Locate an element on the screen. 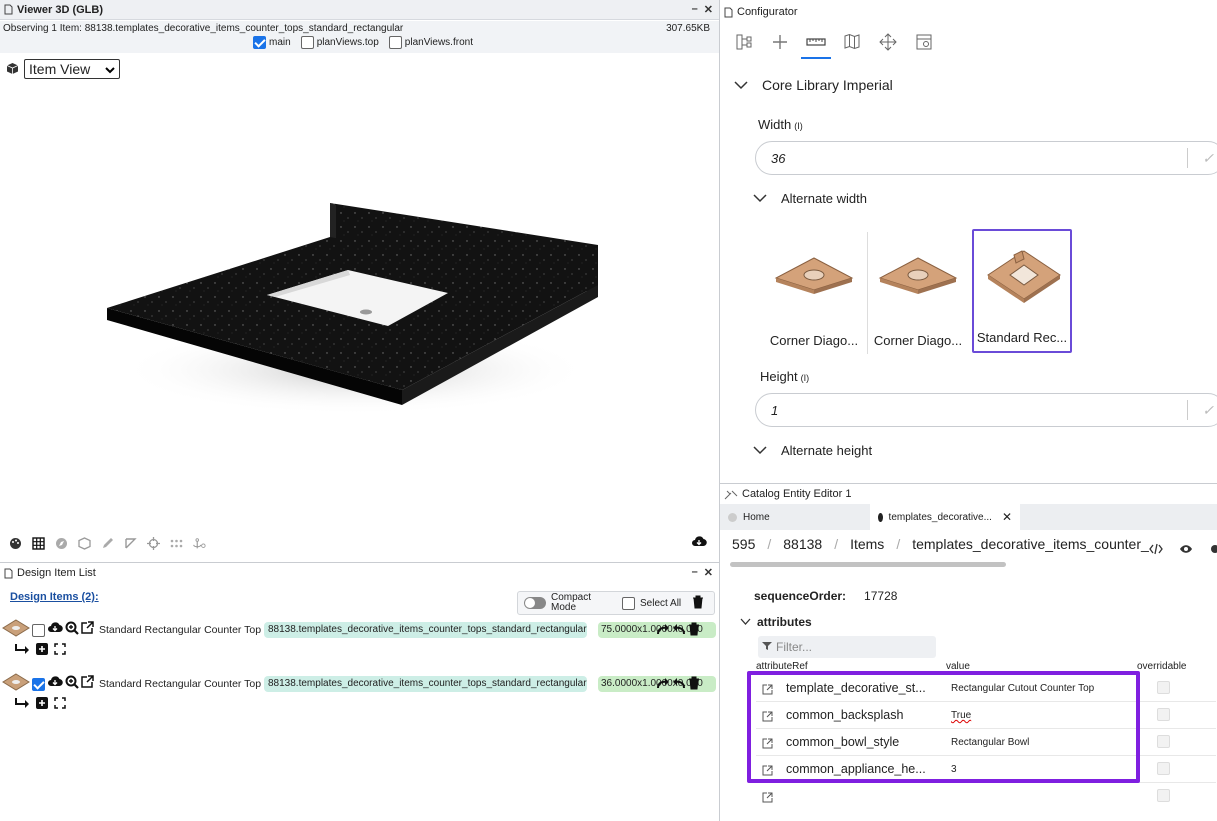 The height and width of the screenshot is (821, 1217). plan-top-checkbox: planViews.top is located at coordinates (339, 42).